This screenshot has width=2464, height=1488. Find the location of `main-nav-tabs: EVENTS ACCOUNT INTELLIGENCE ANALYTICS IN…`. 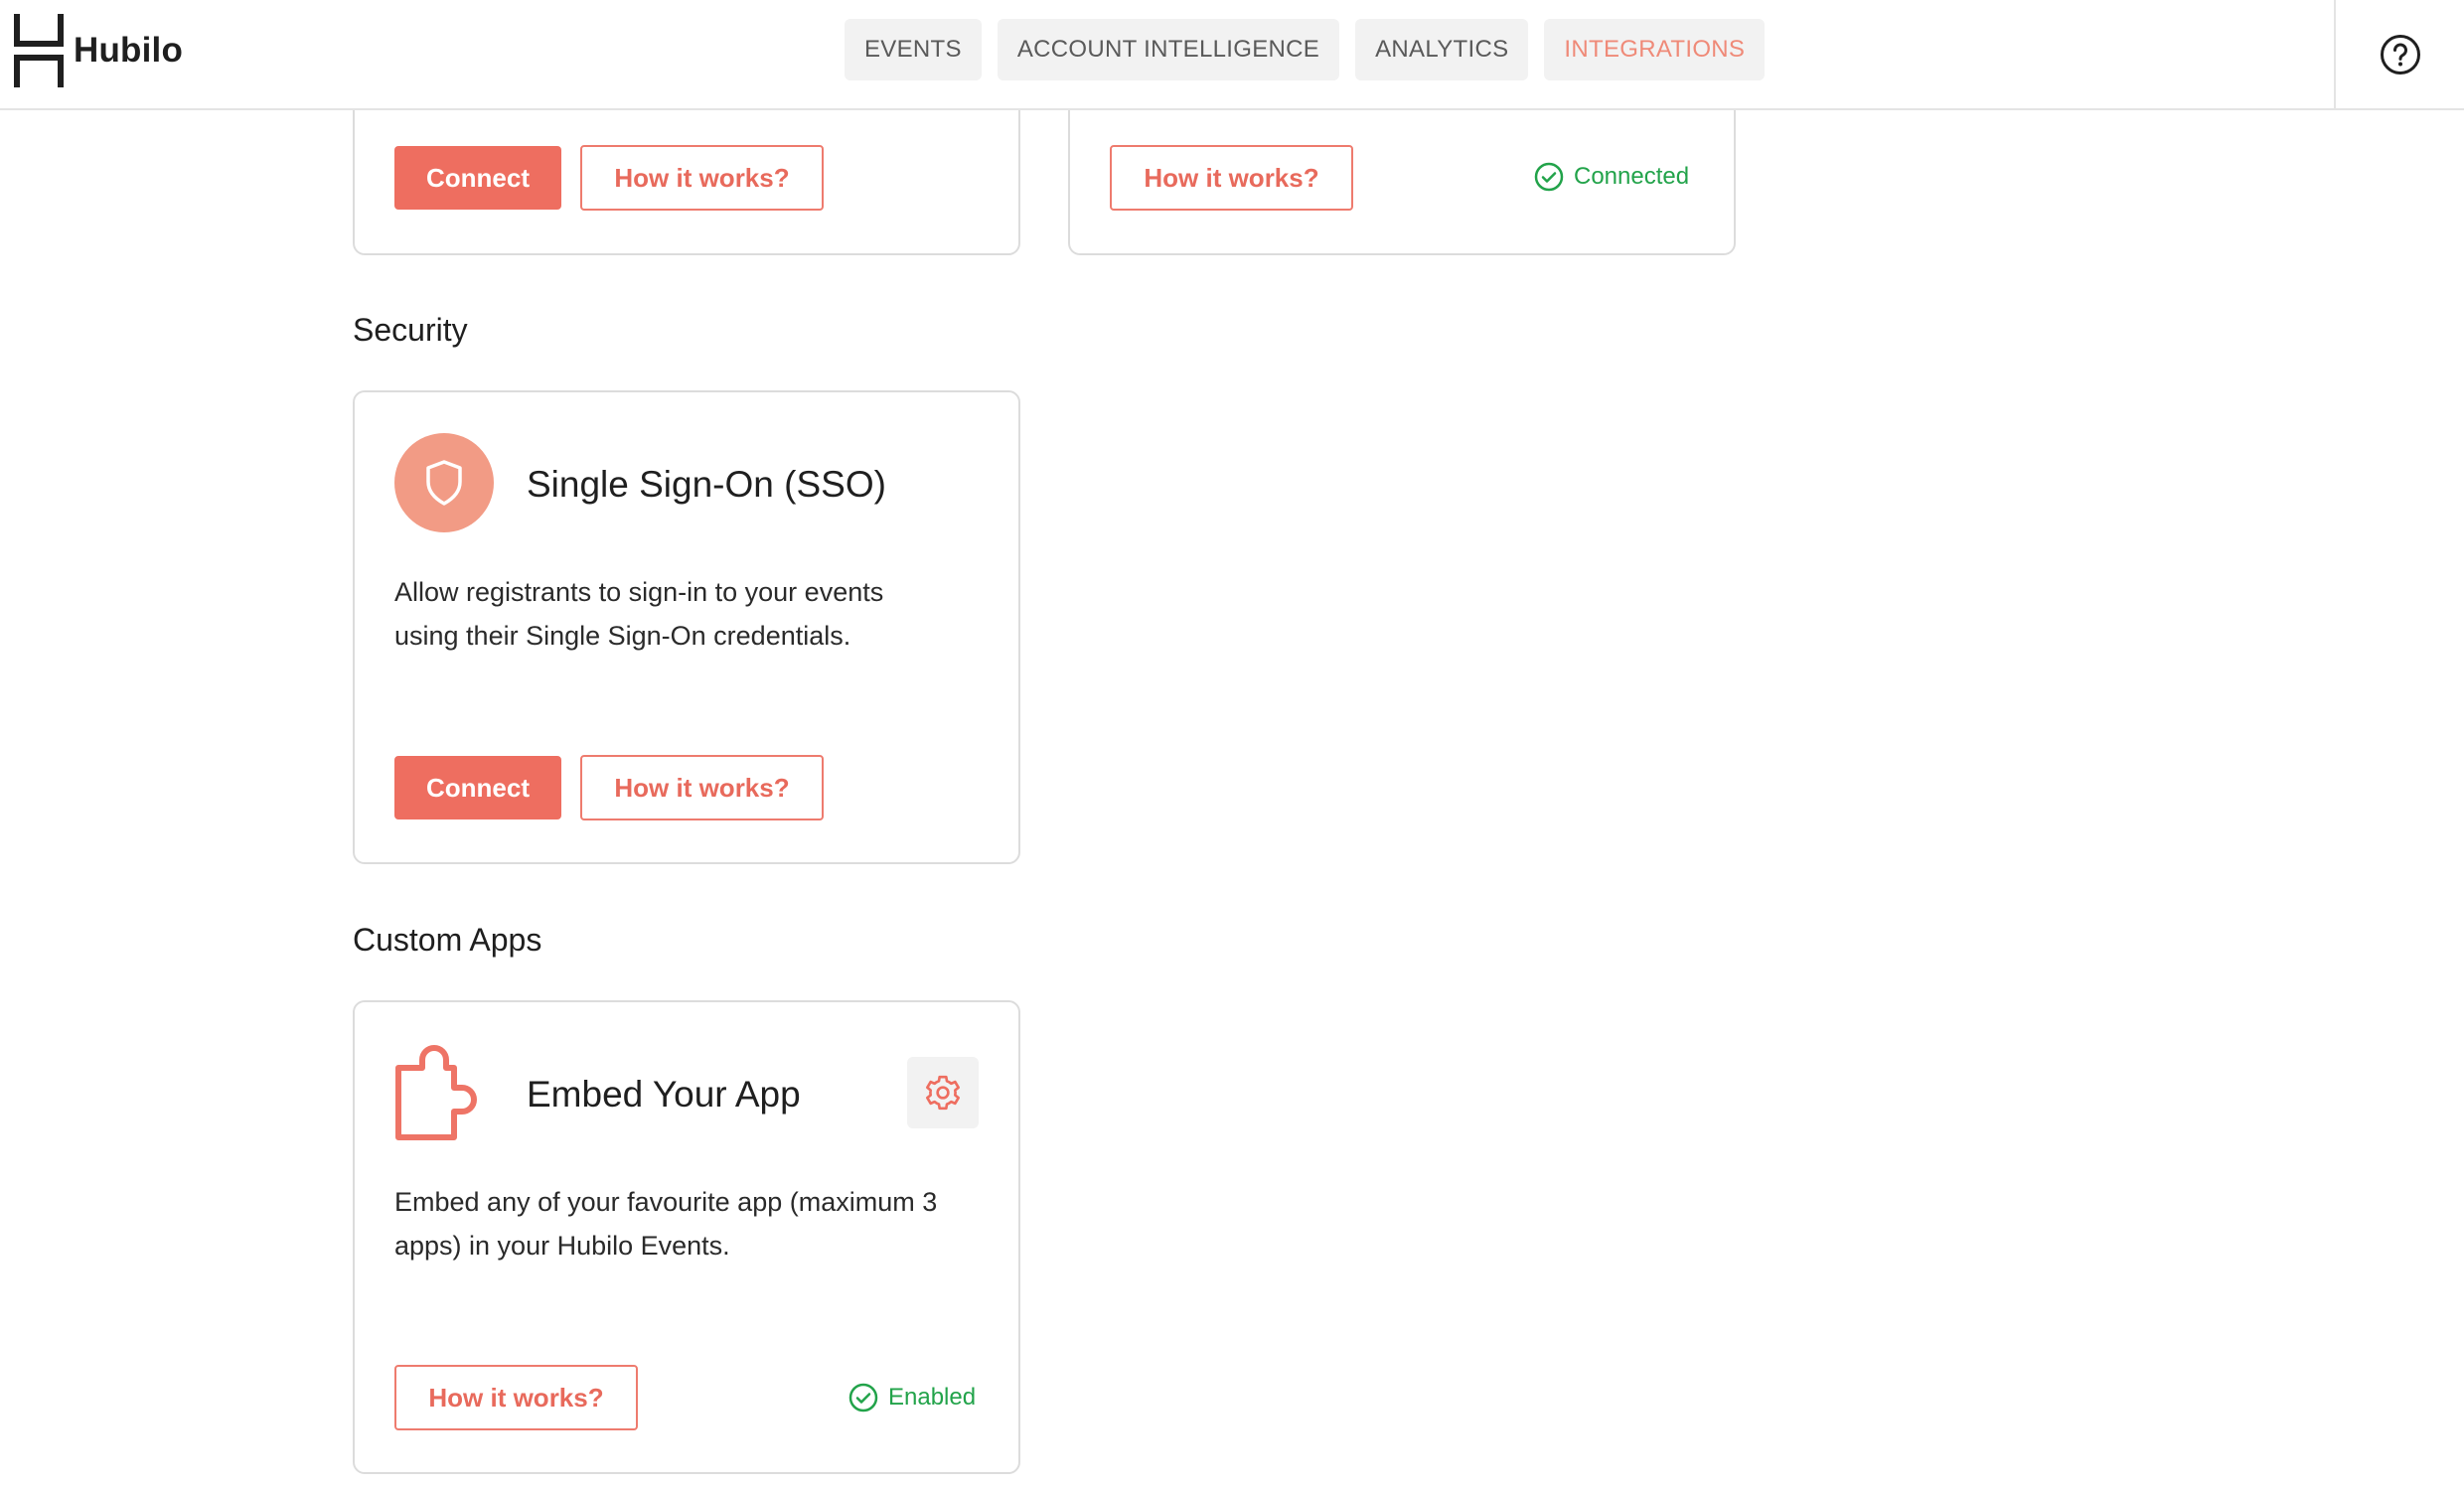

main-nav-tabs: EVENTS ACCOUNT INTELLIGENCE ANALYTICS IN… is located at coordinates (1305, 50).